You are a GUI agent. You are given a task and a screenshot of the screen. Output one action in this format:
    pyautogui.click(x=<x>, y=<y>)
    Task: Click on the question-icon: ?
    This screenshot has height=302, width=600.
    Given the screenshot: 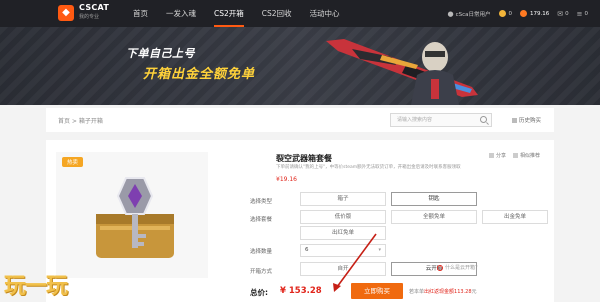 What is the action you would take?
    pyautogui.click(x=440, y=267)
    